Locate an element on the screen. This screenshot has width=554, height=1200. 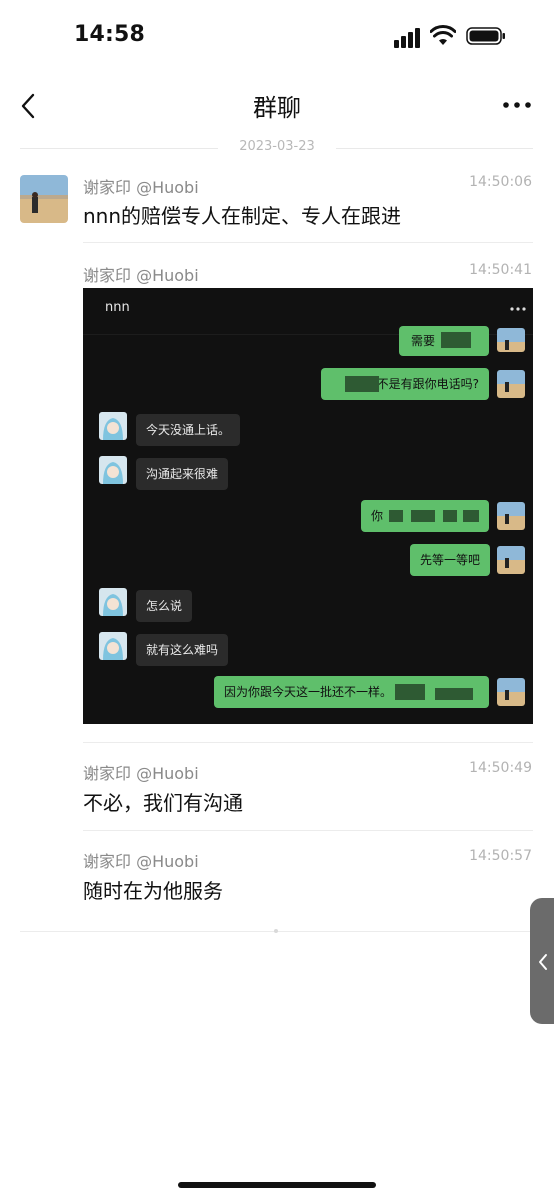
status-time: 14:58 is located at coordinates (110, 34).